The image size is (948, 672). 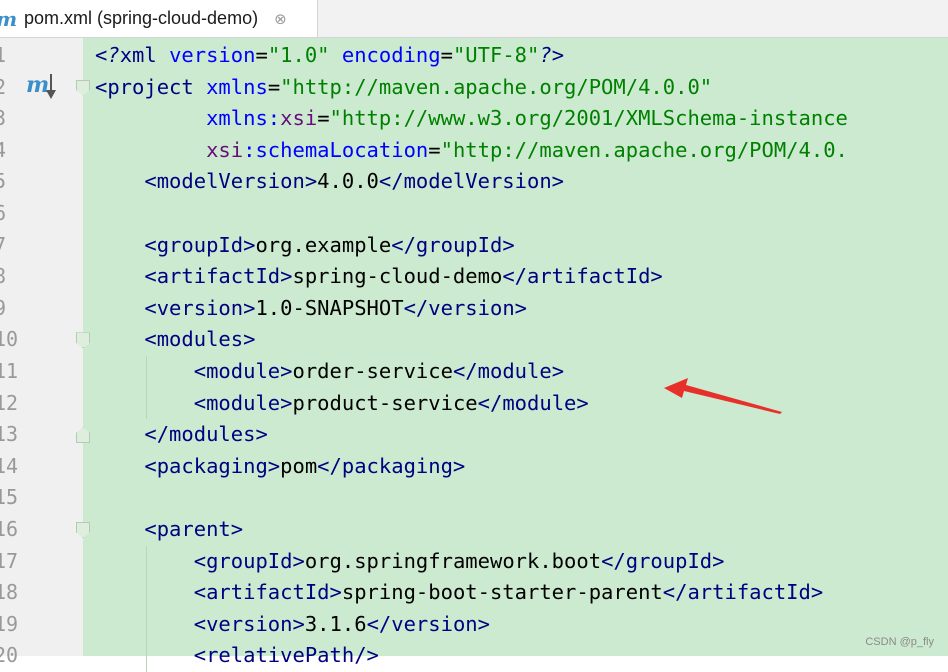 What do you see at coordinates (743, 592) in the screenshot?
I see `code-token-tag: </artifactId>` at bounding box center [743, 592].